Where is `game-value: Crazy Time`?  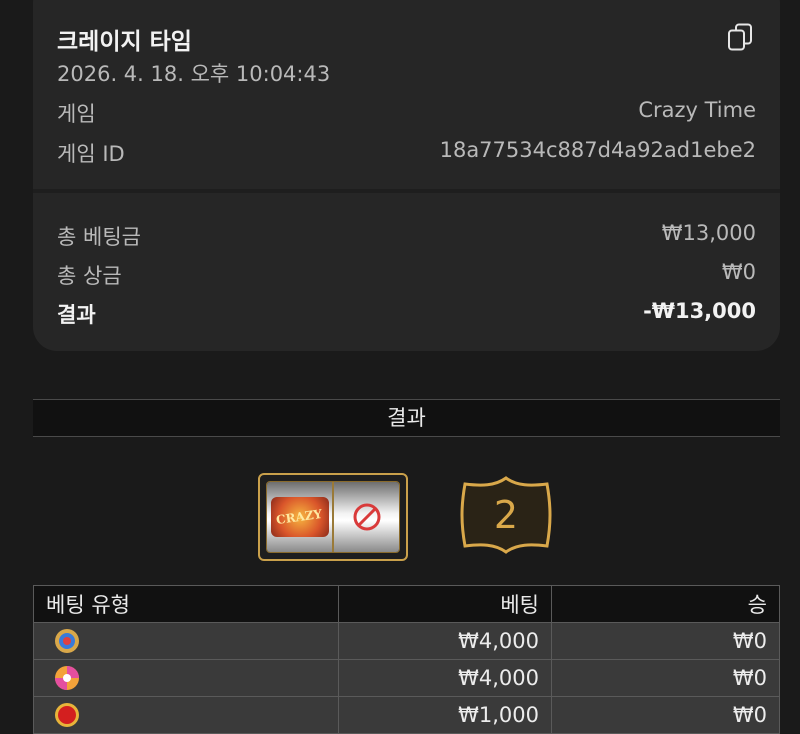
game-value: Crazy Time is located at coordinates (697, 110).